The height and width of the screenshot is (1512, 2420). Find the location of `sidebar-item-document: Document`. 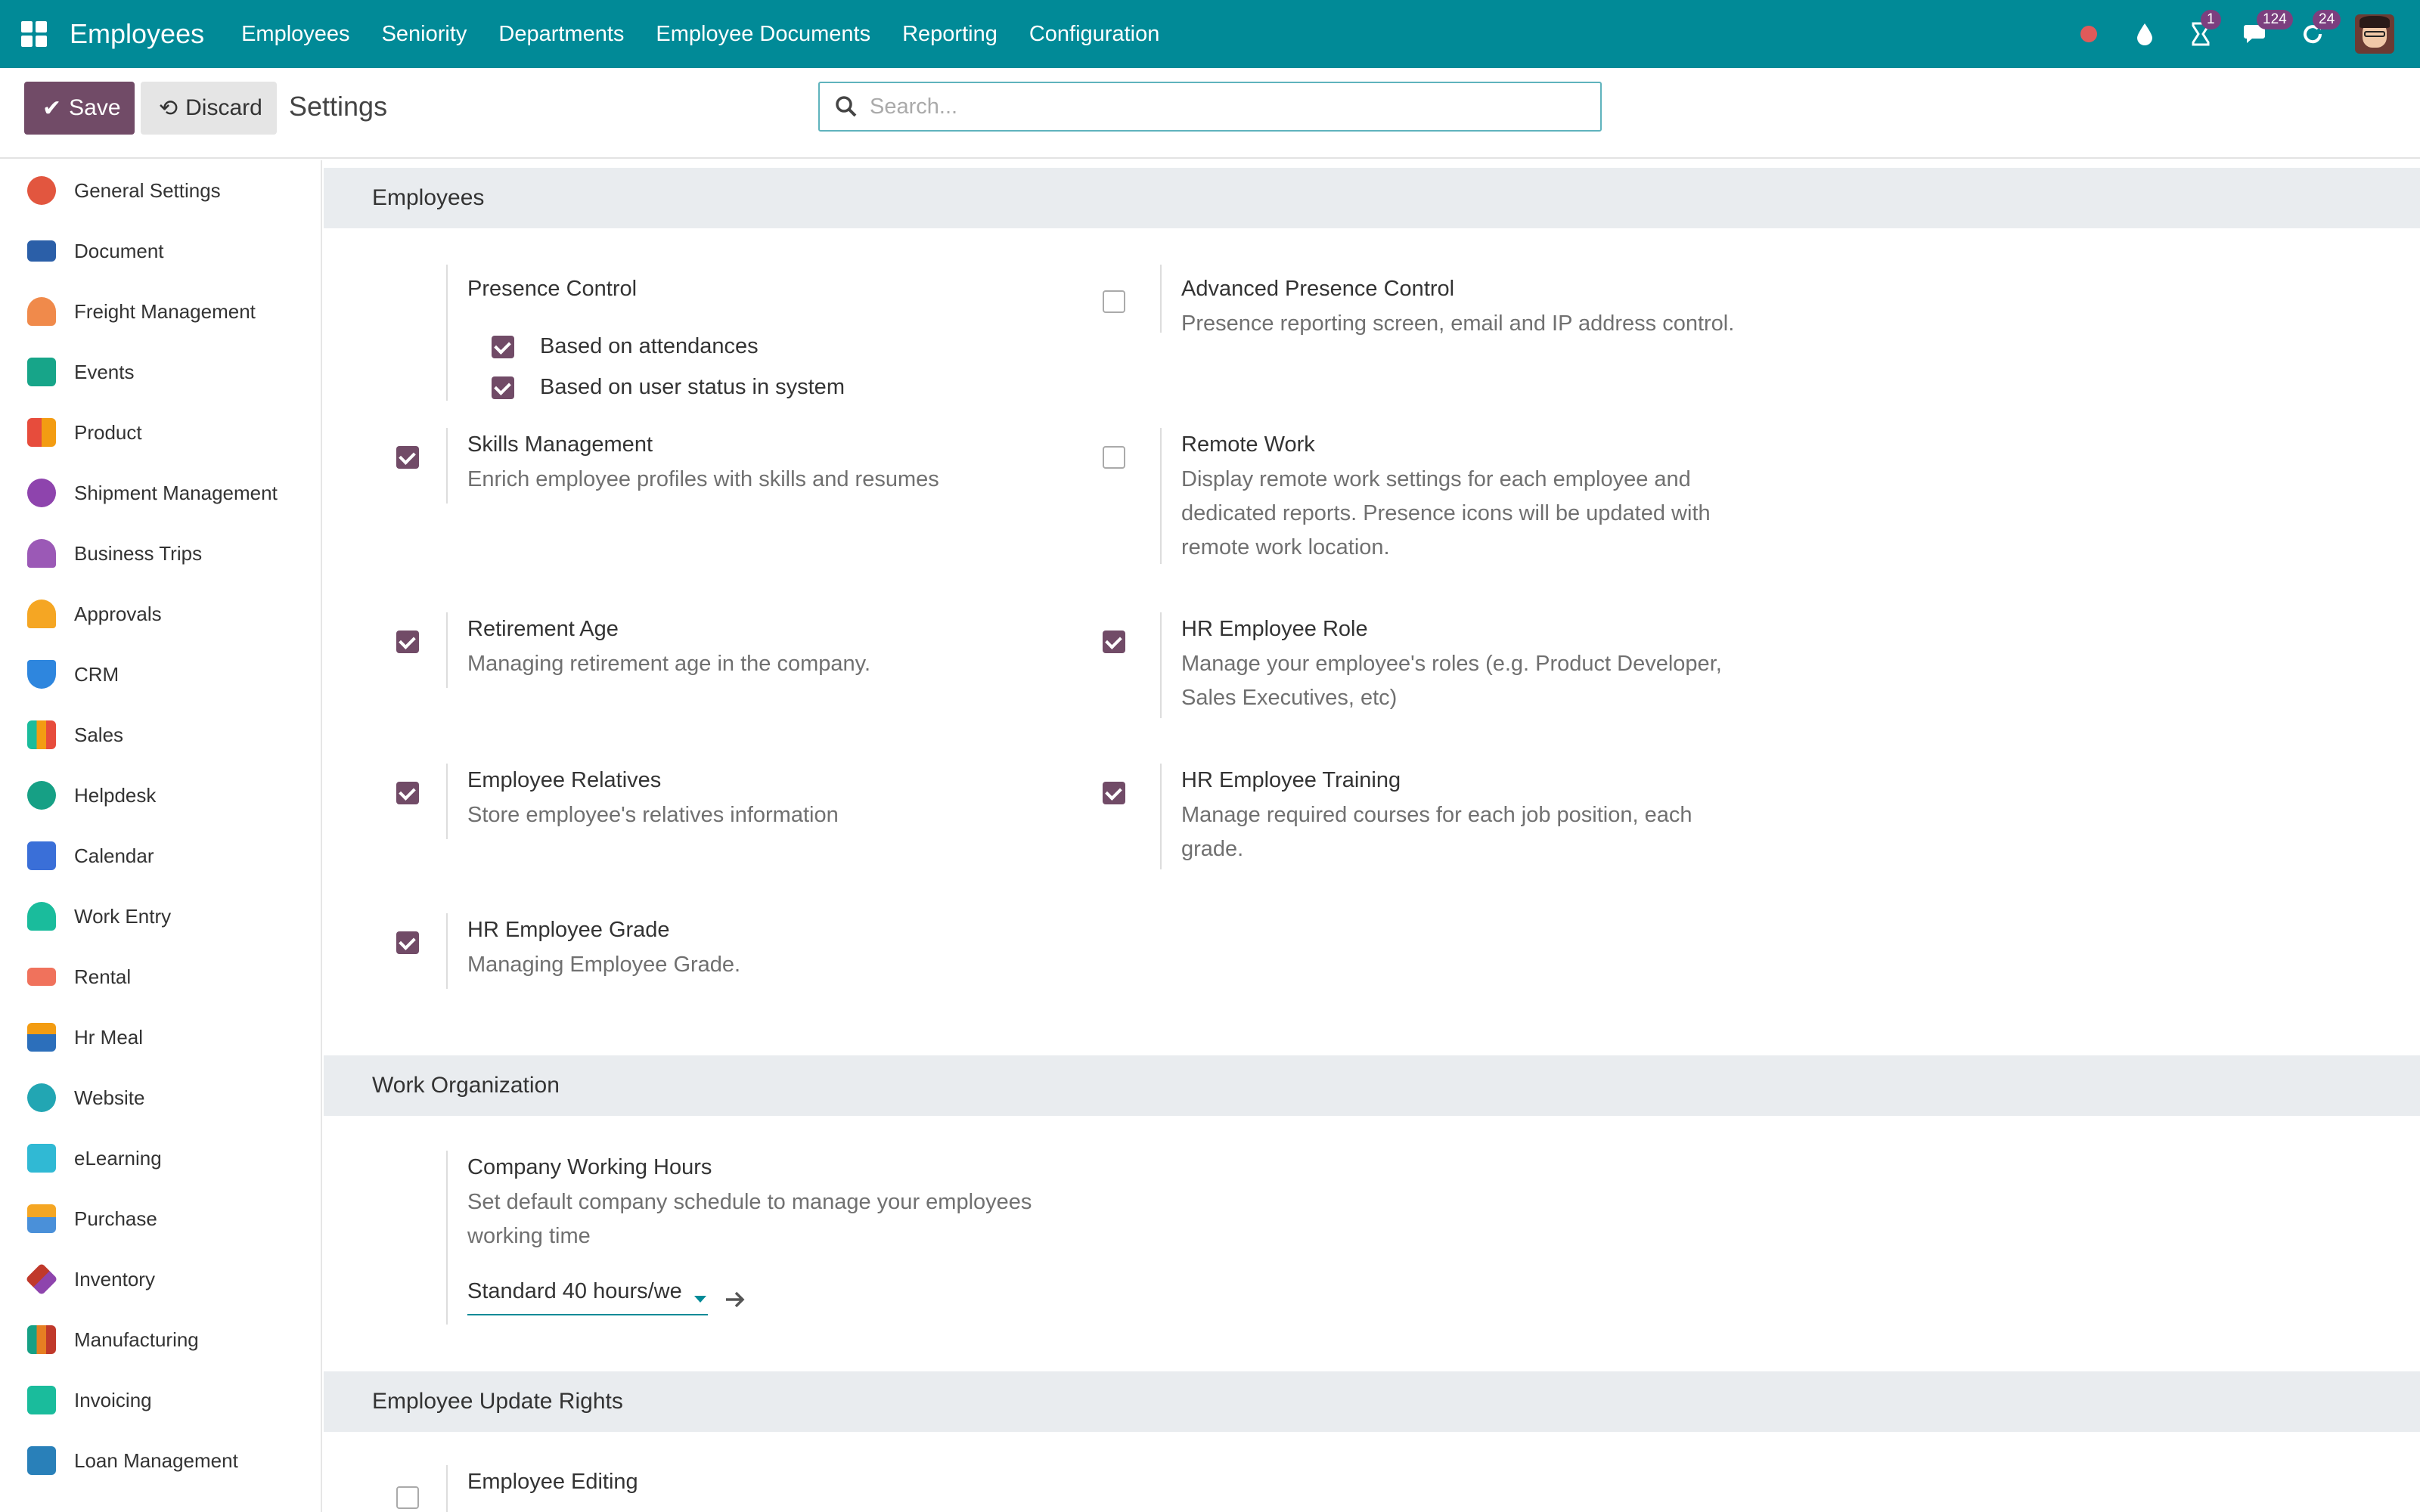

sidebar-item-document: Document is located at coordinates (160, 251).